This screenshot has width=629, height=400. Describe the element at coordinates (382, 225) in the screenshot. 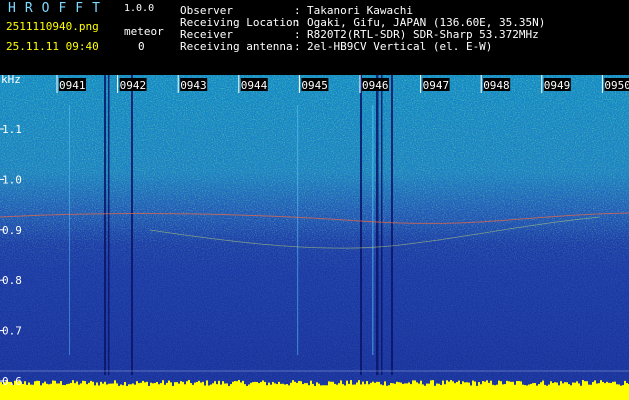

I see `interference-streak` at that location.